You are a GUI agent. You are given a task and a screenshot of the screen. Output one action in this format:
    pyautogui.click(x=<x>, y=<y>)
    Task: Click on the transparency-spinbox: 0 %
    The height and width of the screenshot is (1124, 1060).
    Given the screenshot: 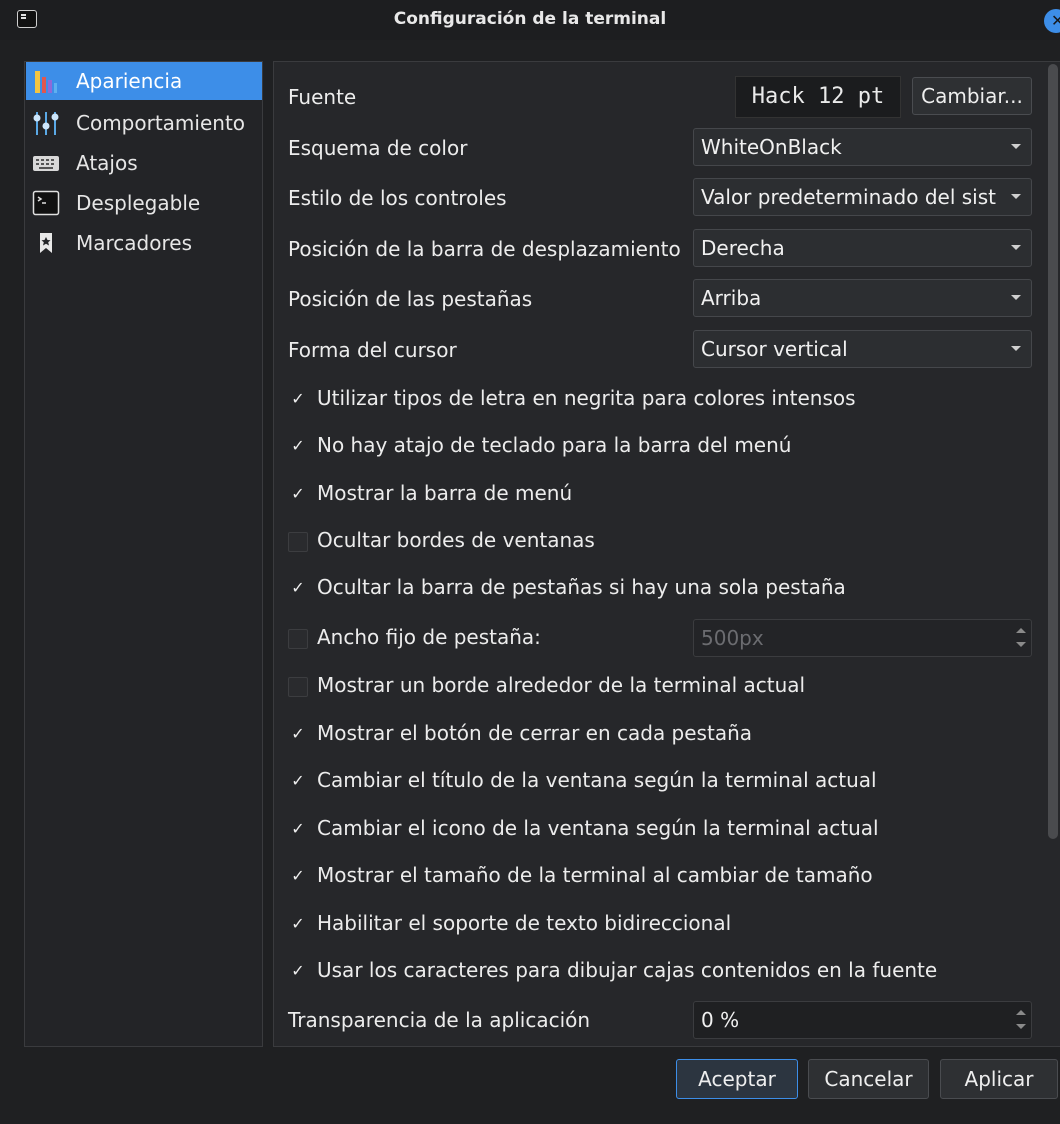 What is the action you would take?
    pyautogui.click(x=862, y=1020)
    